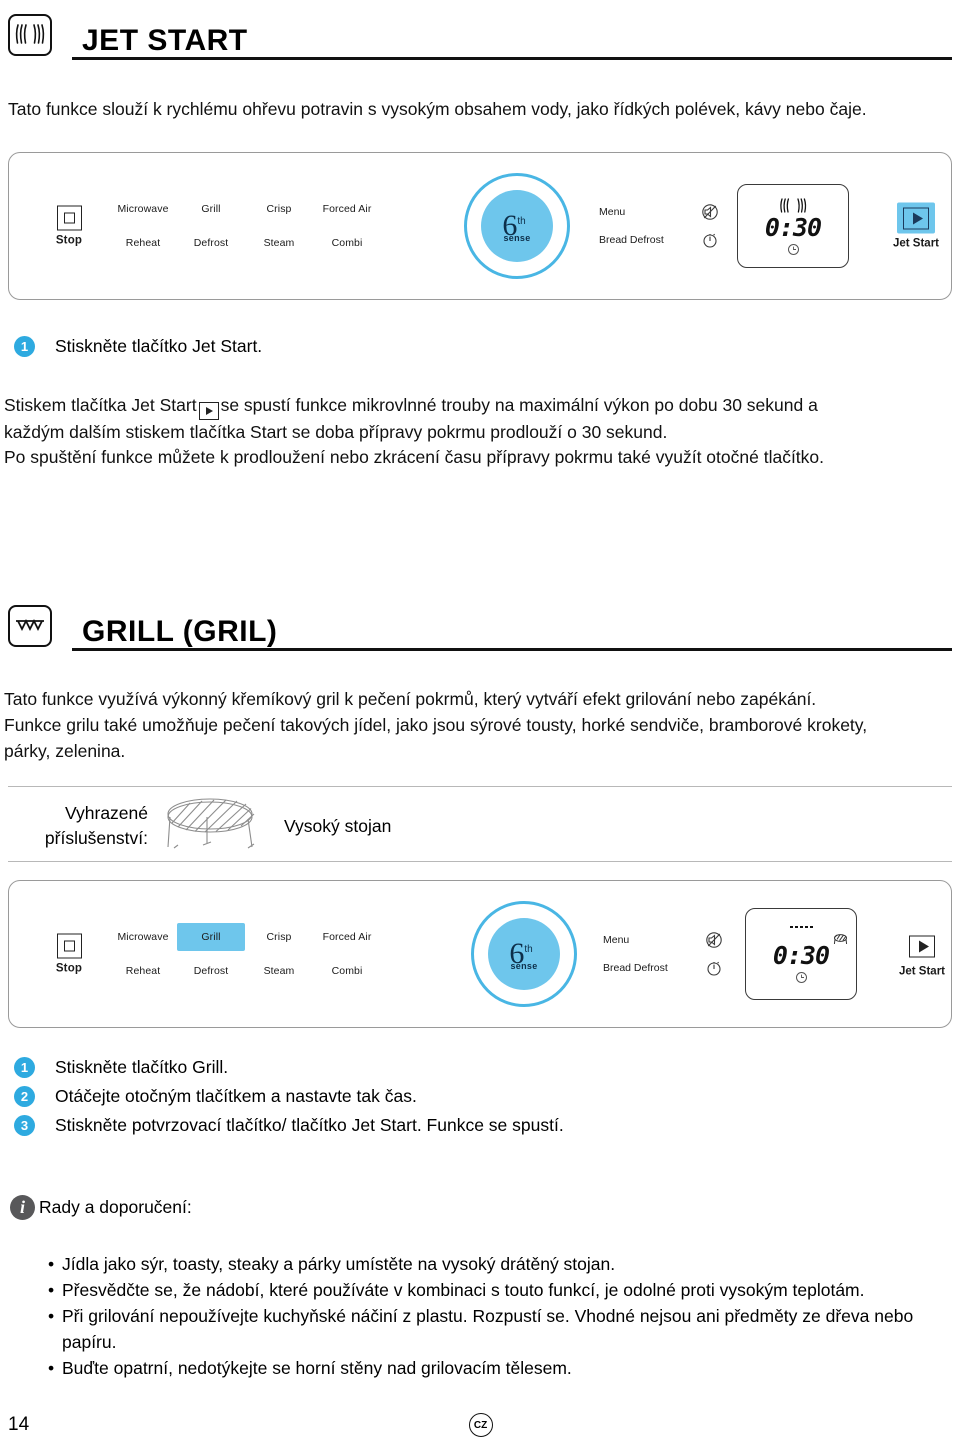 This screenshot has width=960, height=1447. What do you see at coordinates (616, 940) in the screenshot?
I see `menu-label-2: Menu` at bounding box center [616, 940].